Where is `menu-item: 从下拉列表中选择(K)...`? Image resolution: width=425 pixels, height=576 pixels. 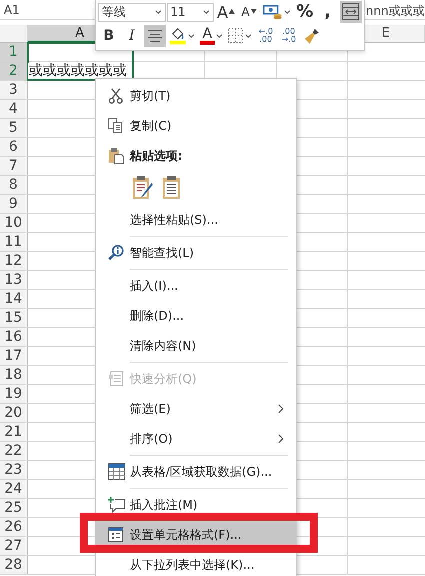
menu-item: 从下拉列表中选择(K)... is located at coordinates (196, 563).